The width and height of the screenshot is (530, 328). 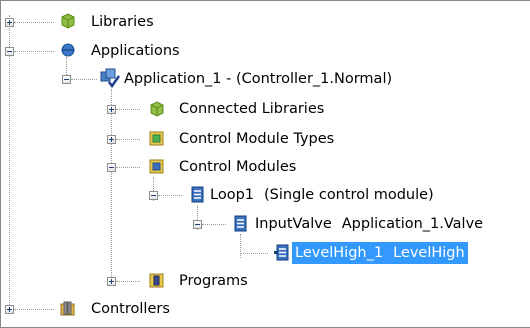 What do you see at coordinates (67, 308) in the screenshot?
I see `controllers-icon` at bounding box center [67, 308].